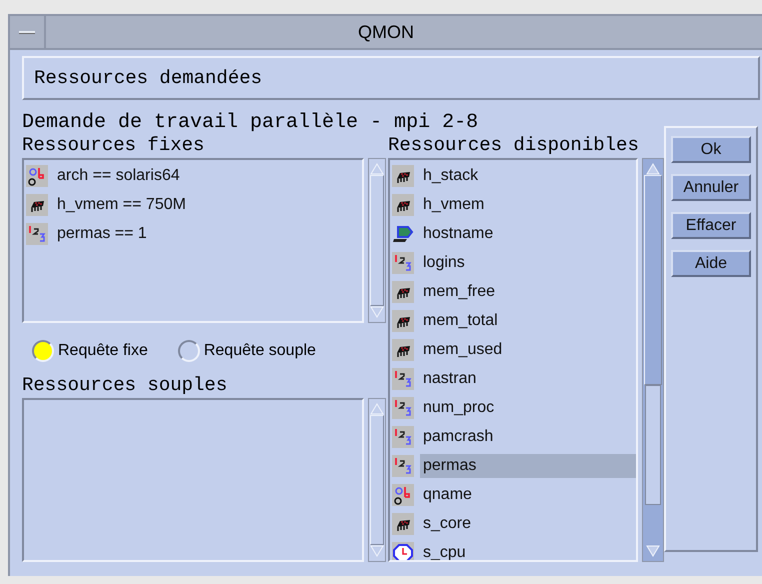  I want to click on list-label: Ressources souples, so click(125, 385).